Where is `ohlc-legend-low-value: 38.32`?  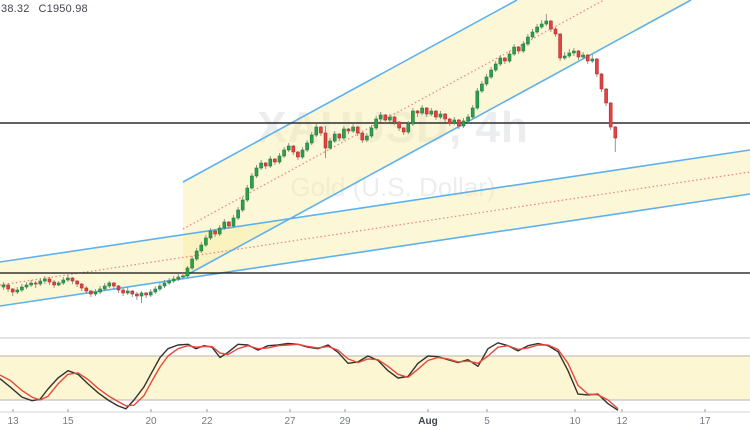 ohlc-legend-low-value: 38.32 is located at coordinates (15, 9).